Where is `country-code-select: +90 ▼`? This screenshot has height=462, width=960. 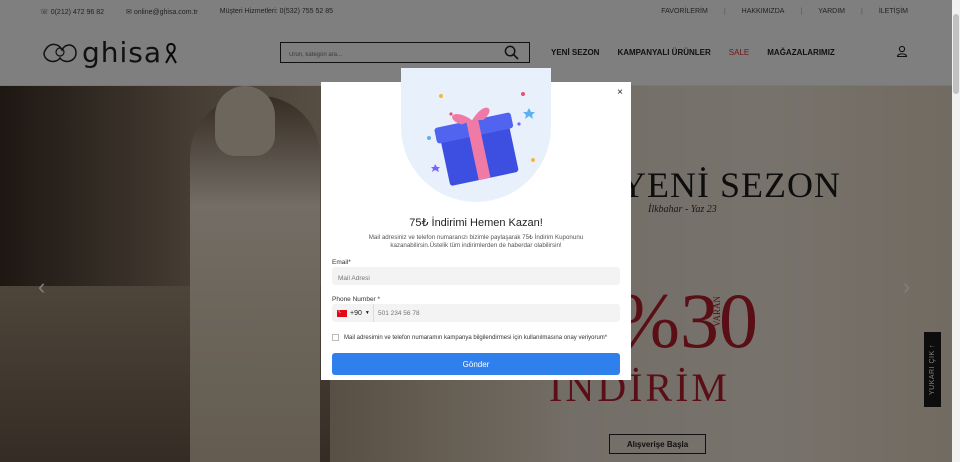
country-code-select: +90 ▼ is located at coordinates (353, 313).